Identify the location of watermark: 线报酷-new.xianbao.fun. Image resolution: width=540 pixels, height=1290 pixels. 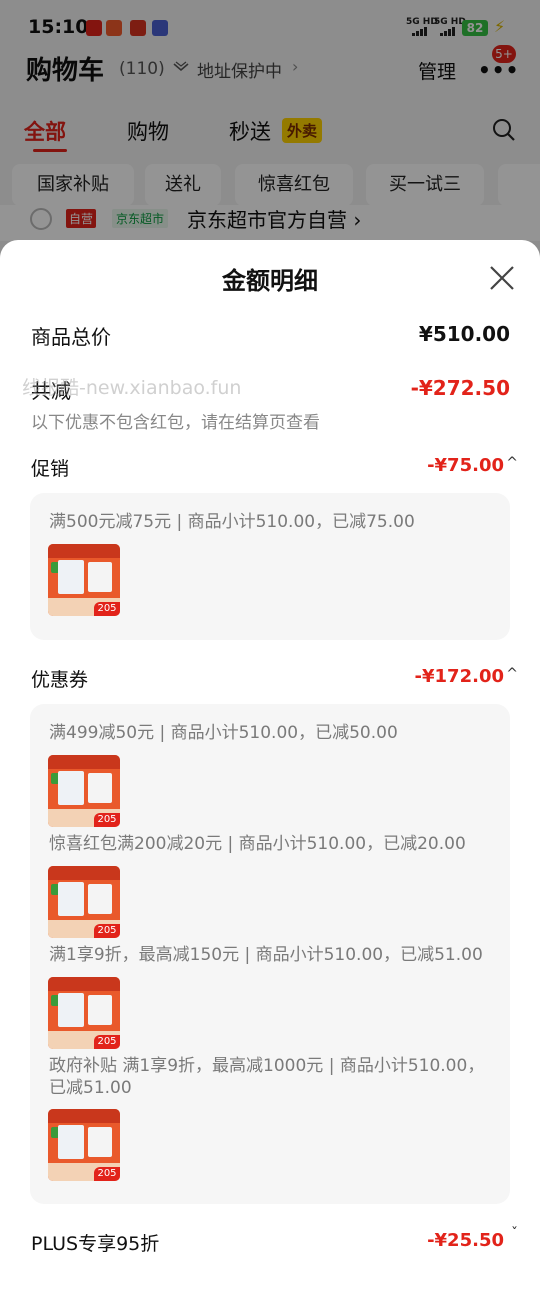
(132, 388).